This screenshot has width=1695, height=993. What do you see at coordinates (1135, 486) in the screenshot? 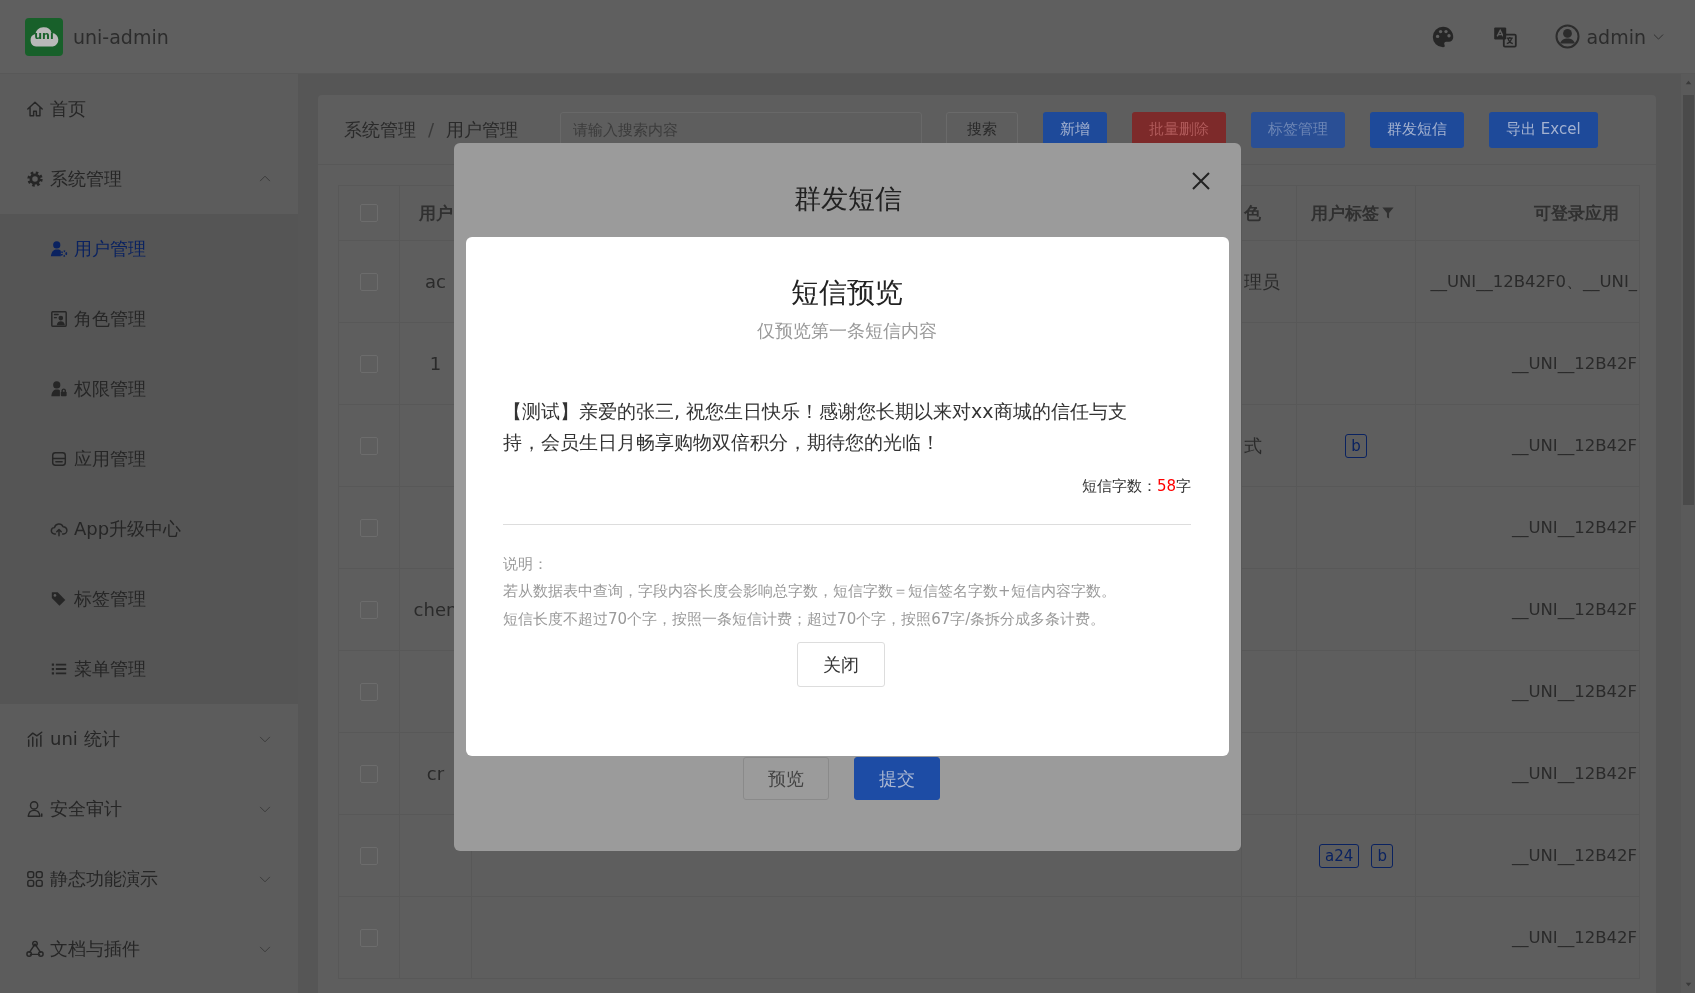
I see `char-count-text: 短信字数：58字` at bounding box center [1135, 486].